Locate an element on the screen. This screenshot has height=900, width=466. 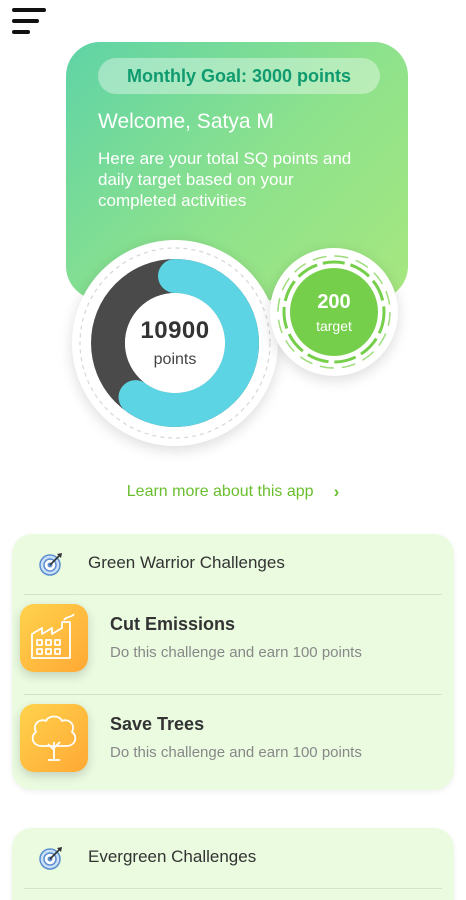
target-value: 200 is located at coordinates (334, 301).